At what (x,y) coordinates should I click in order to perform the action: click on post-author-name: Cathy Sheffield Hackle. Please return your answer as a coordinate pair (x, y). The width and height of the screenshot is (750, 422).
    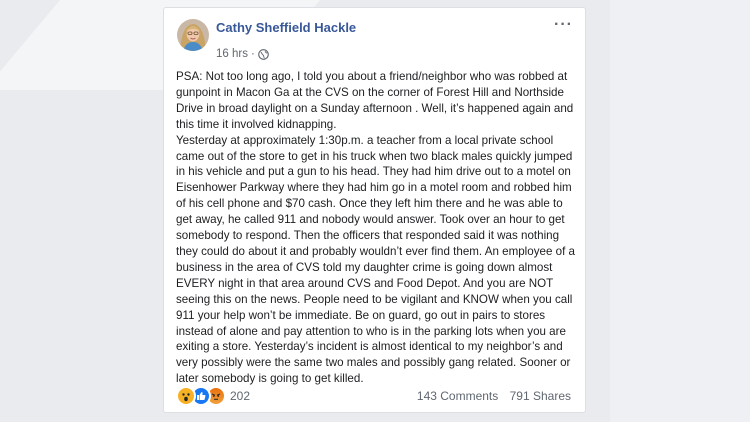
    Looking at the image, I should click on (286, 27).